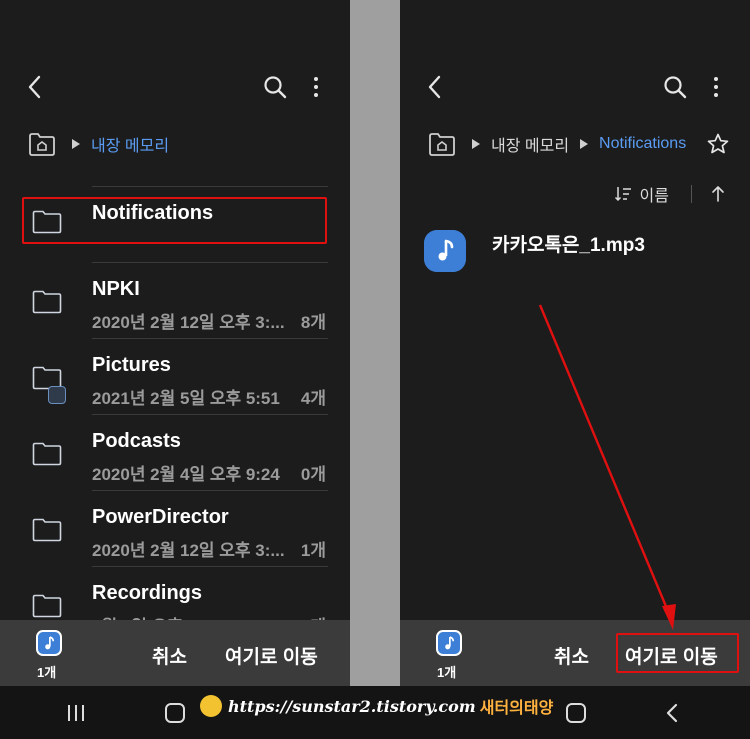 The width and height of the screenshot is (750, 739). I want to click on folder-item-count: 8개, so click(313, 322).